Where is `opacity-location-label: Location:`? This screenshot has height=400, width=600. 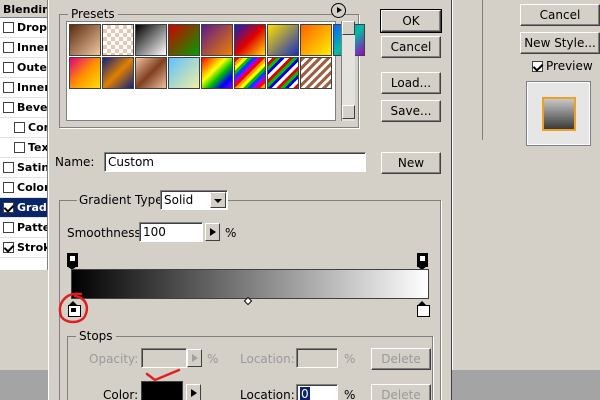
opacity-location-label: Location: is located at coordinates (267, 359).